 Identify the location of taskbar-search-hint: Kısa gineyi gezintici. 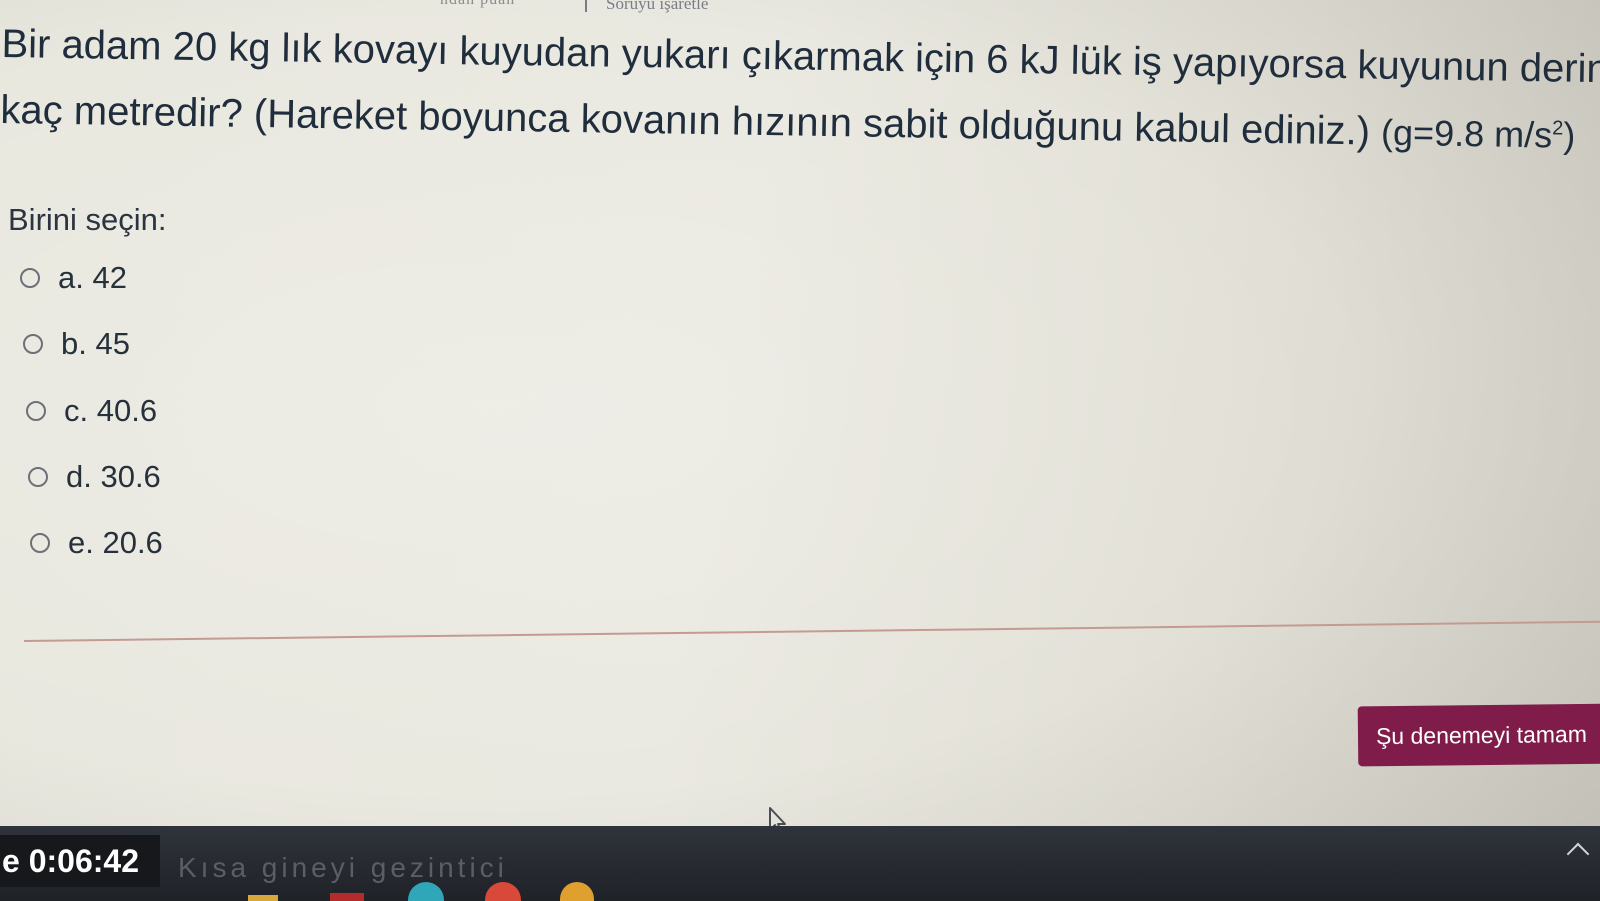
(343, 868).